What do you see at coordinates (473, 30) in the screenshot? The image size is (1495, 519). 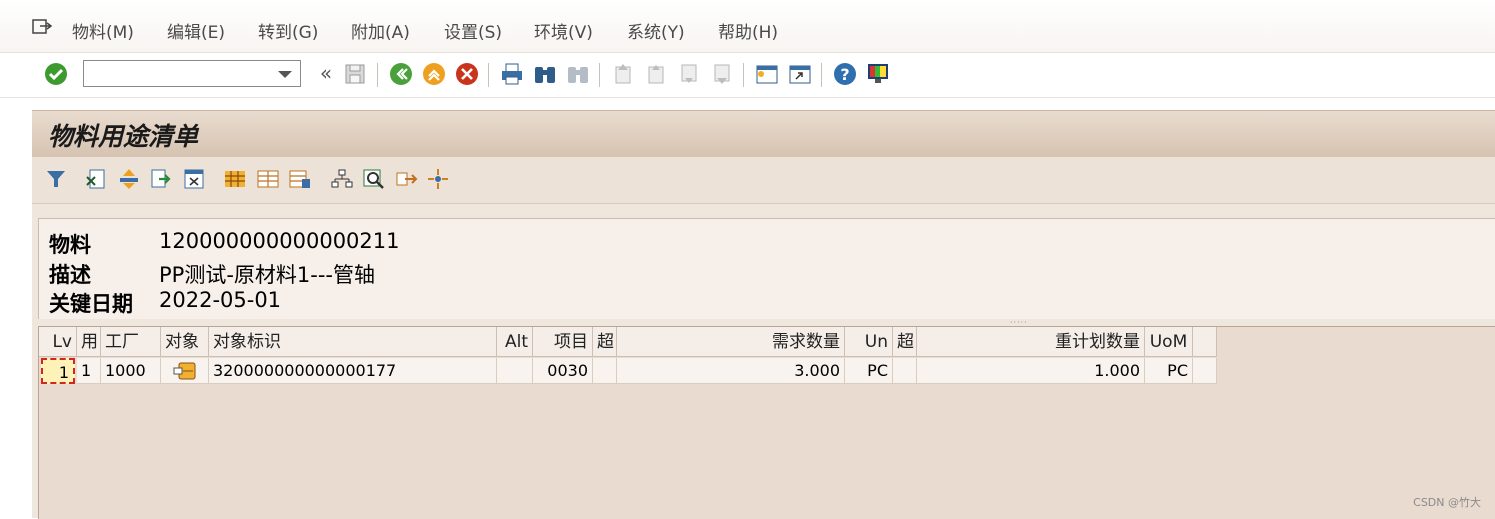 I see `menu-settings: 设置(S)` at bounding box center [473, 30].